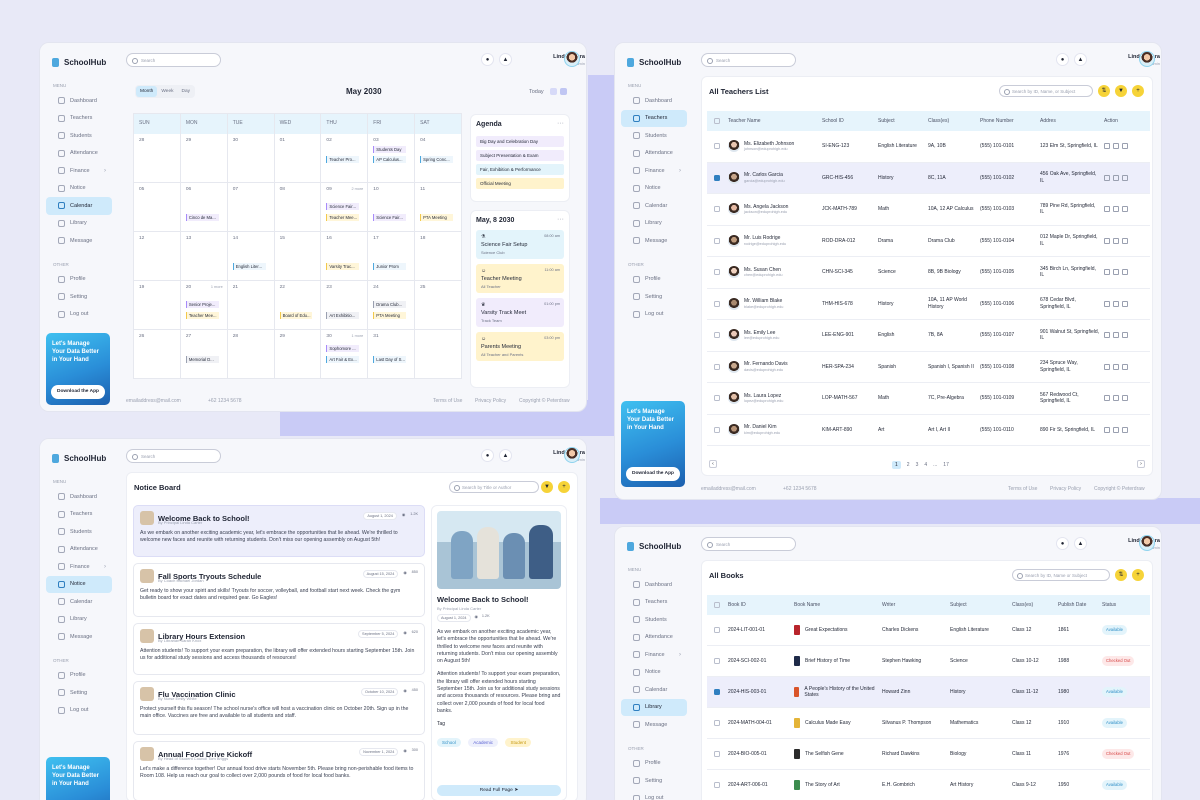  Describe the element at coordinates (79, 532) in the screenshot. I see `sidebar-item-students: Students` at that location.